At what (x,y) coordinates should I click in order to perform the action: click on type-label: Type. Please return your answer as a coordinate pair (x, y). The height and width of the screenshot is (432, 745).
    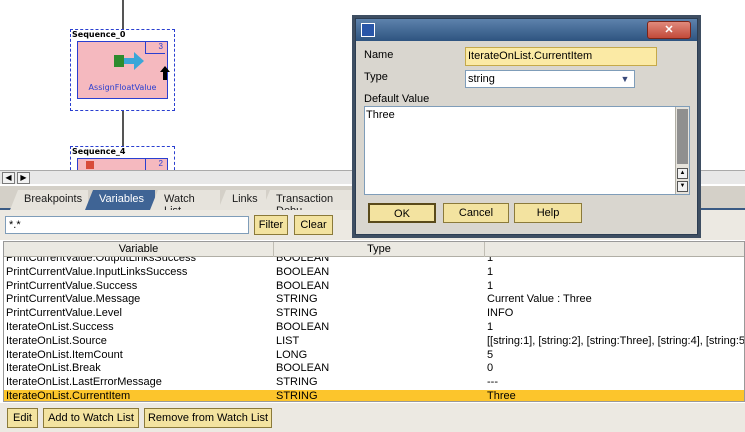
    Looking at the image, I should click on (376, 77).